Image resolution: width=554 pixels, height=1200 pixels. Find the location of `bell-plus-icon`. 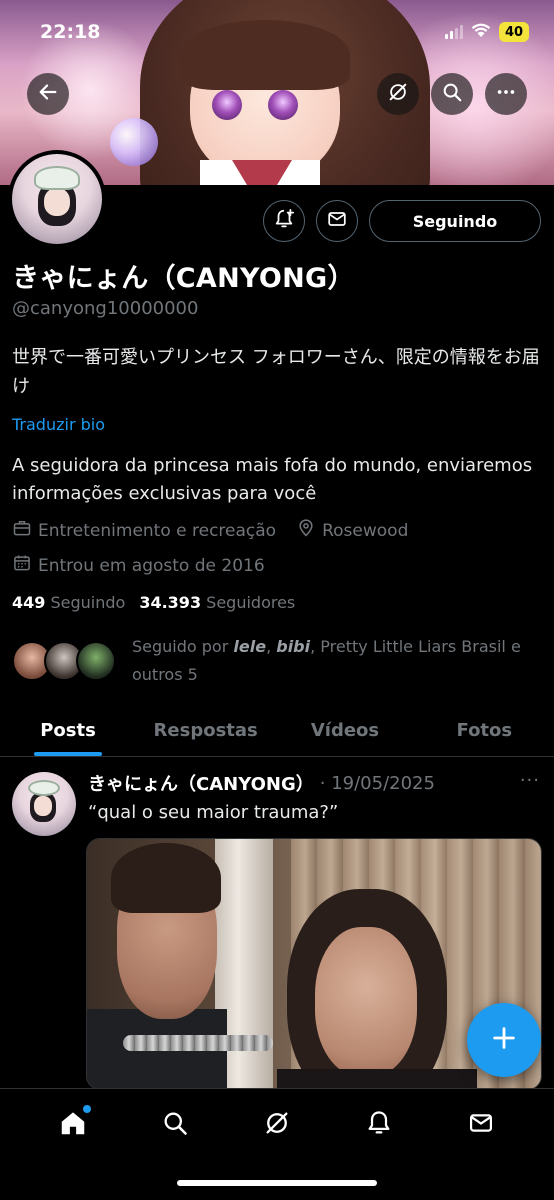

bell-plus-icon is located at coordinates (284, 221).